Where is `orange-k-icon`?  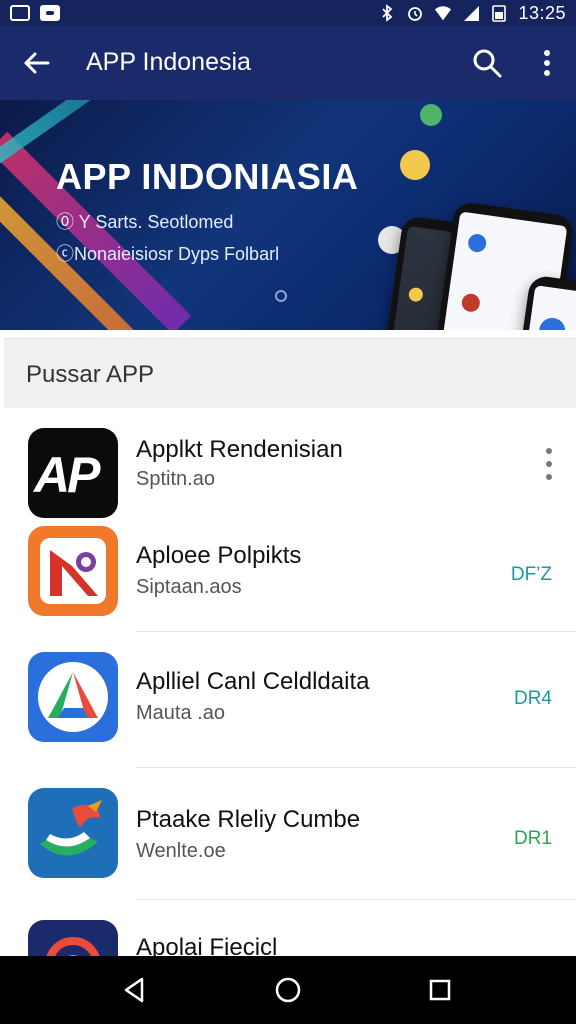 orange-k-icon is located at coordinates (73, 571).